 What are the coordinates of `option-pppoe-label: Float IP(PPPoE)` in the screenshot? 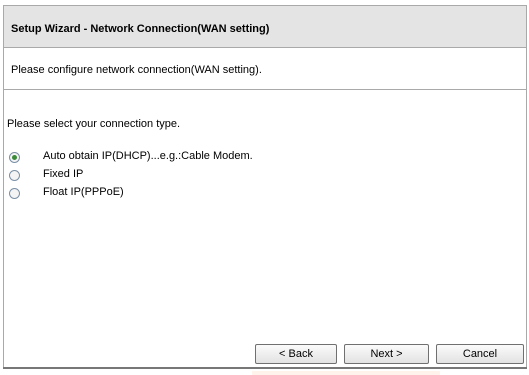 It's located at (83, 192).